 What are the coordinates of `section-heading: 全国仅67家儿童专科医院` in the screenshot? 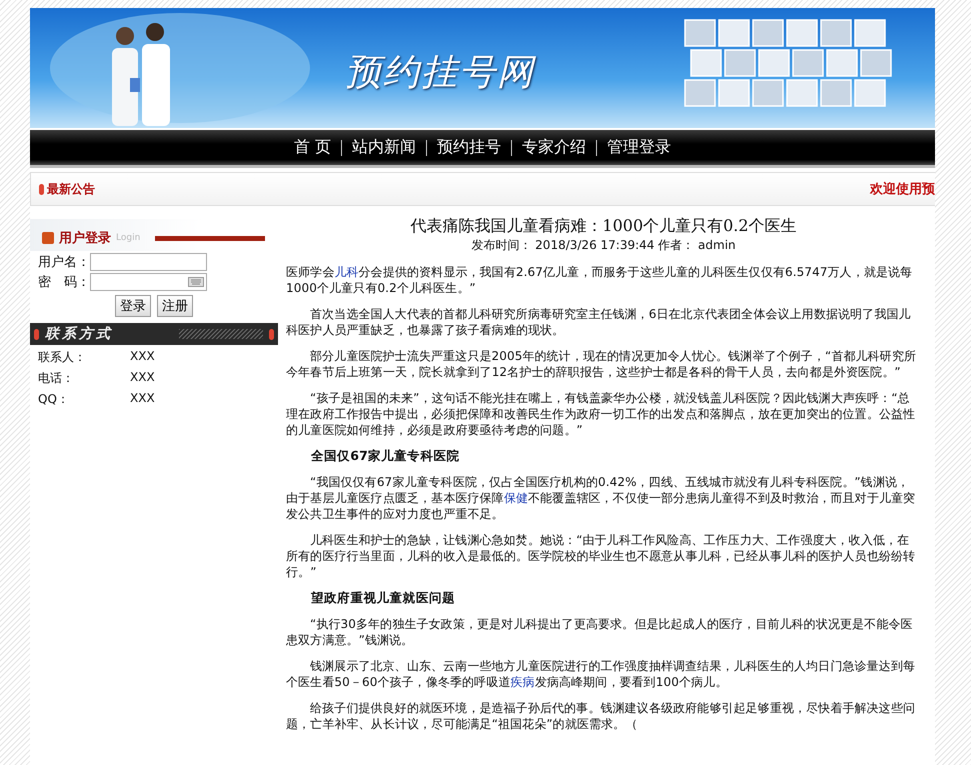 It's located at (385, 456).